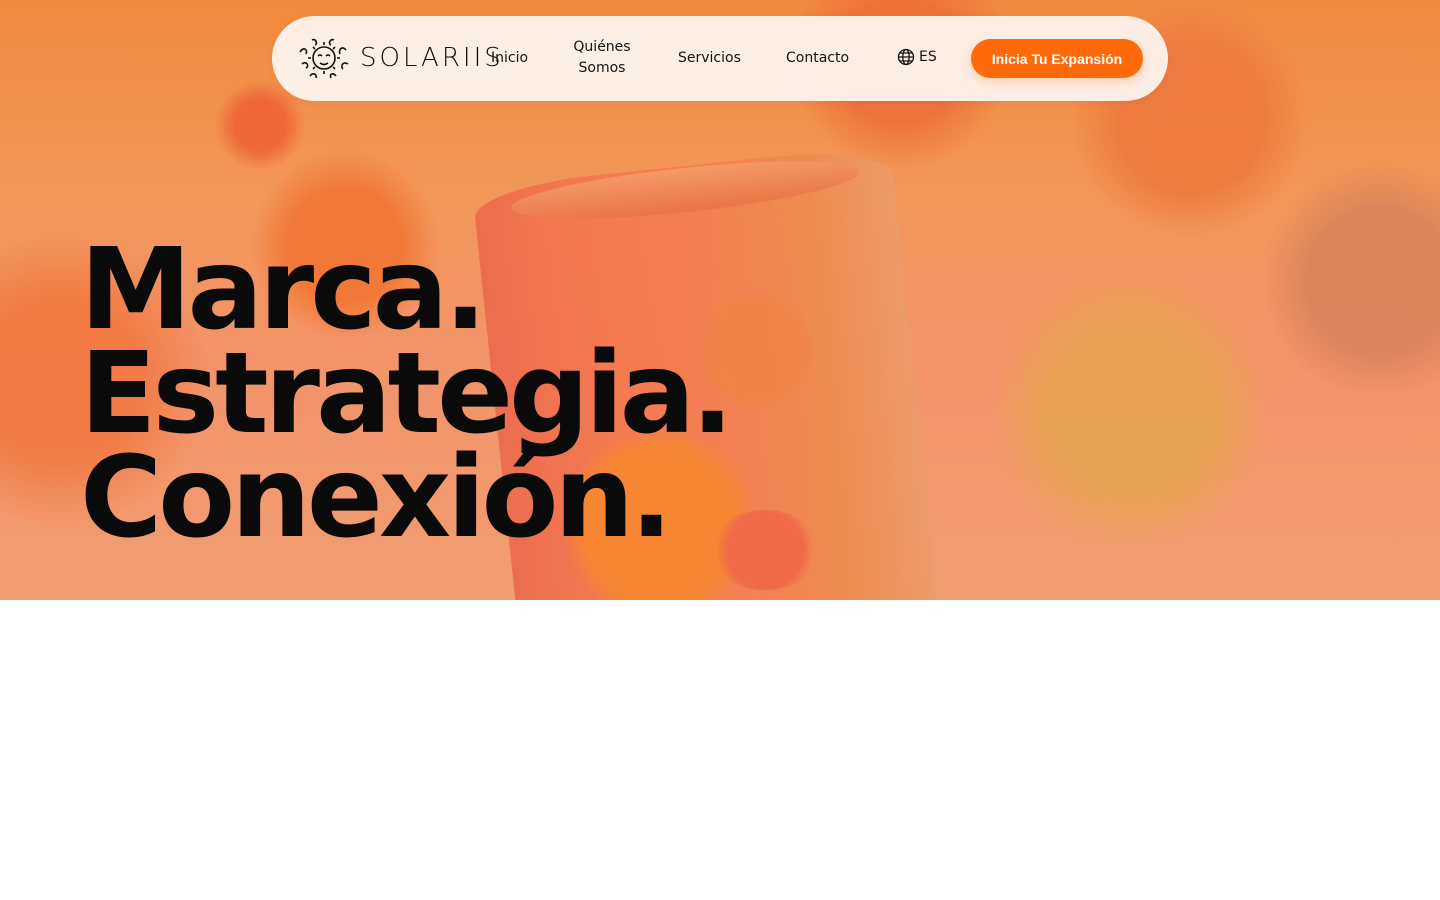 The height and width of the screenshot is (900, 1440). Describe the element at coordinates (509, 58) in the screenshot. I see `nav-item-inicio: Inicio` at that location.